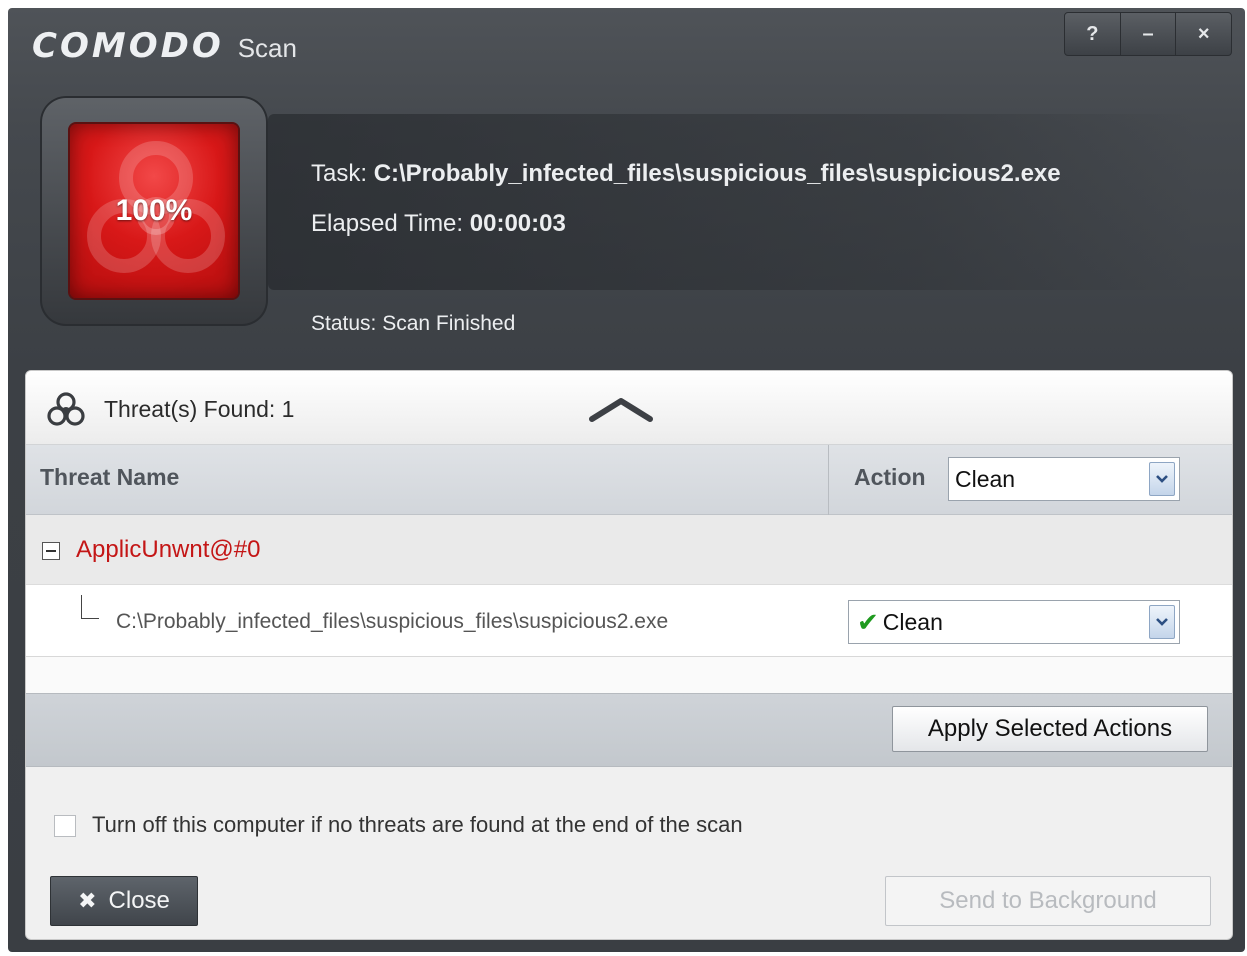 This screenshot has height=956, width=1247. What do you see at coordinates (1203, 34) in the screenshot?
I see `close-window-button: ×` at bounding box center [1203, 34].